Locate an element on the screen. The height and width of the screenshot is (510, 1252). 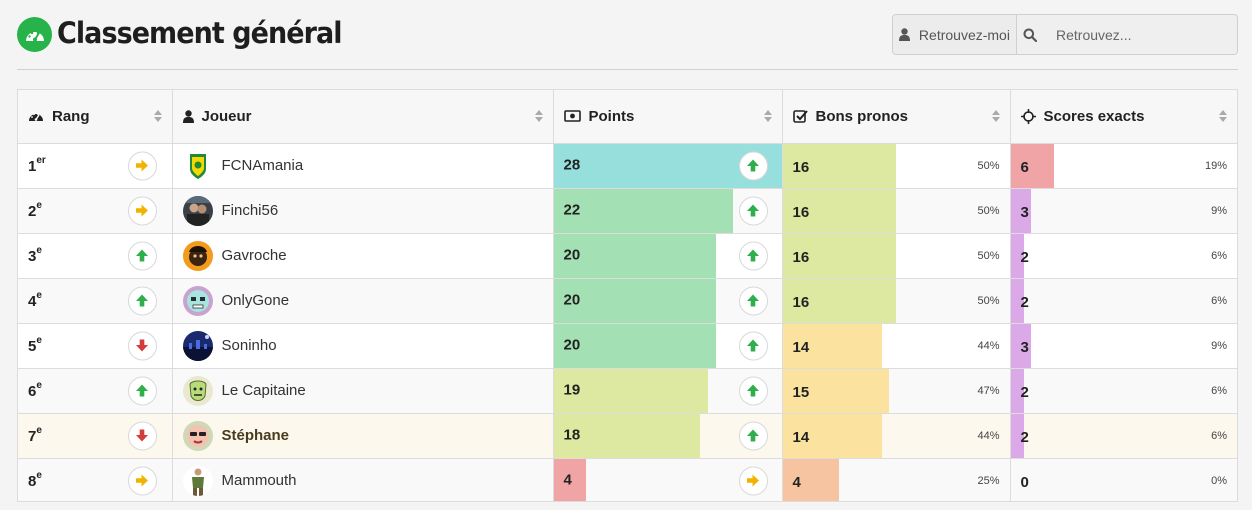
column-header-rank: Rang is located at coordinates (95, 117).